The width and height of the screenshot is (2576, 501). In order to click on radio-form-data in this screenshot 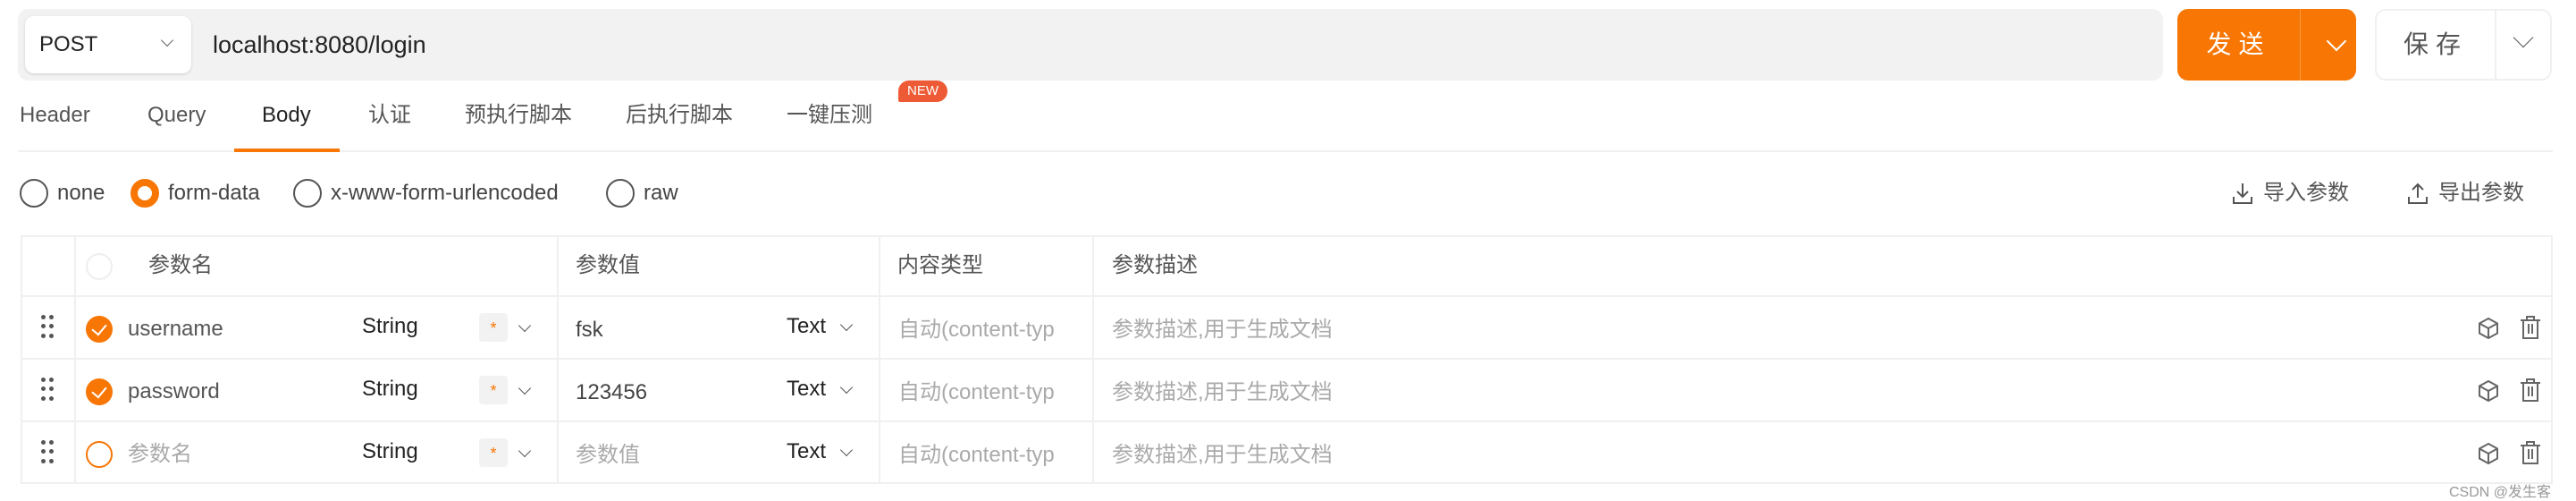, I will do `click(145, 193)`.